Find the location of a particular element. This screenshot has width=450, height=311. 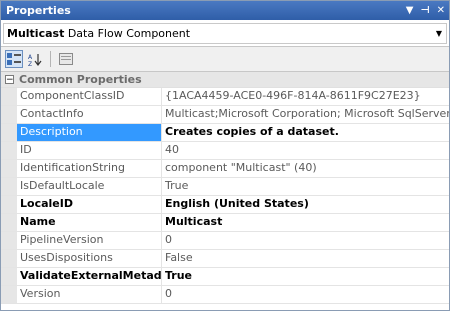

categorized-icon is located at coordinates (14, 59).